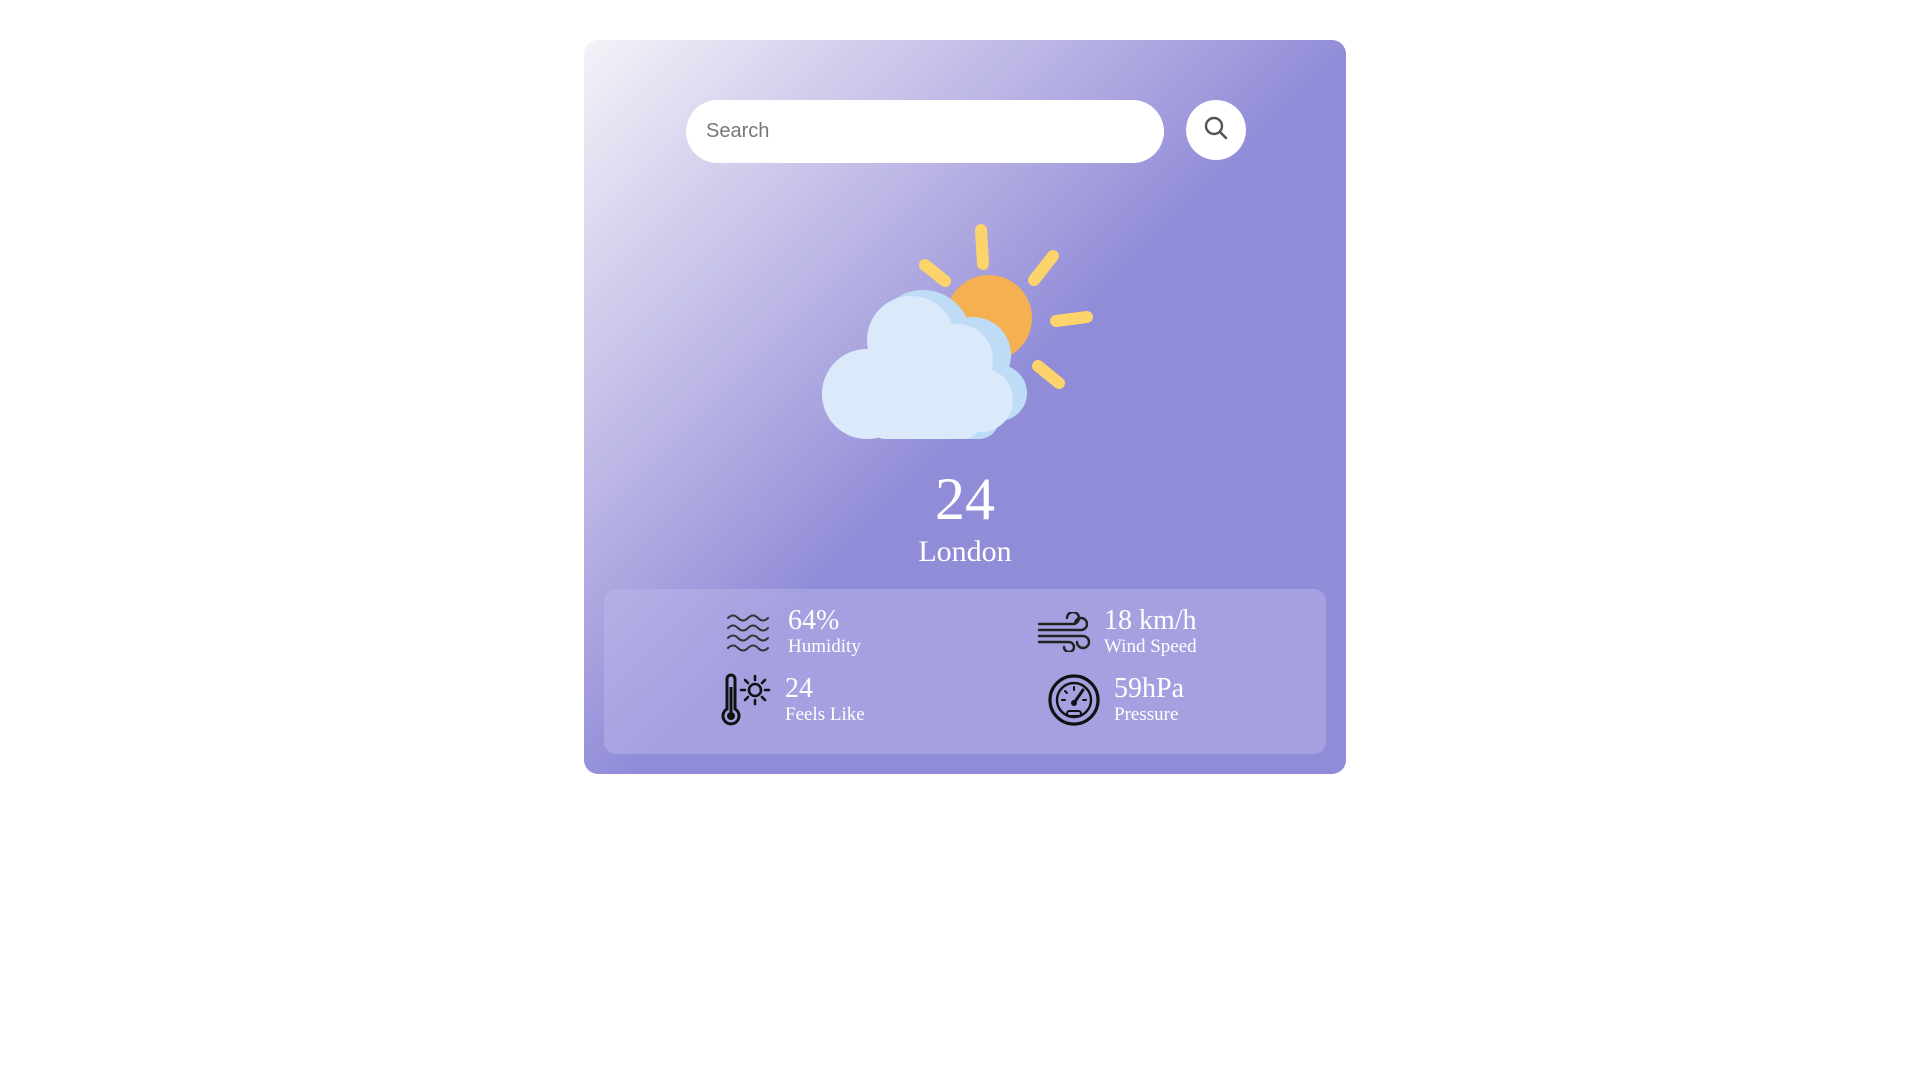  Describe the element at coordinates (965, 499) in the screenshot. I see `temperature: 24` at that location.